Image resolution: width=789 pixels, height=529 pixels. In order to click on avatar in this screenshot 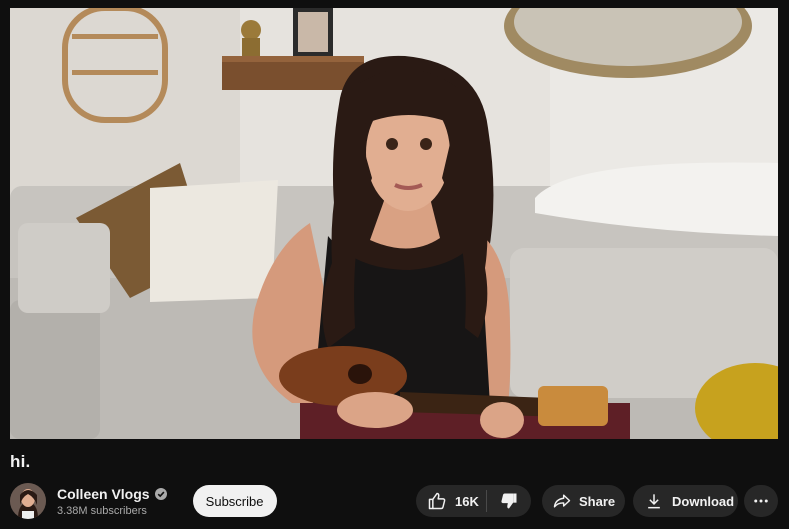, I will do `click(28, 501)`.